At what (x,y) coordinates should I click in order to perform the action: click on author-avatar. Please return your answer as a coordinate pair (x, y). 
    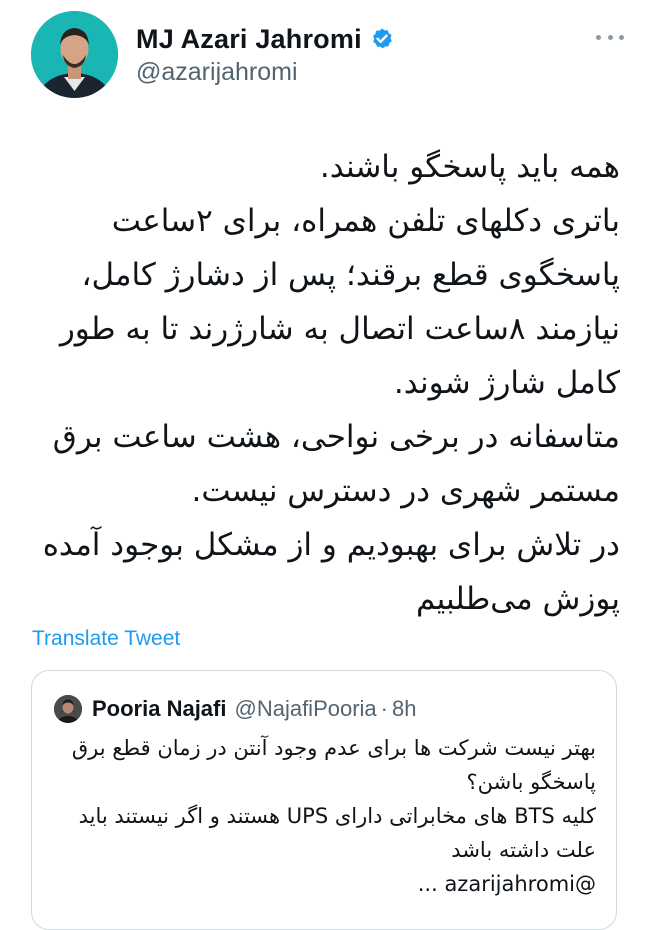
    Looking at the image, I should click on (74, 54).